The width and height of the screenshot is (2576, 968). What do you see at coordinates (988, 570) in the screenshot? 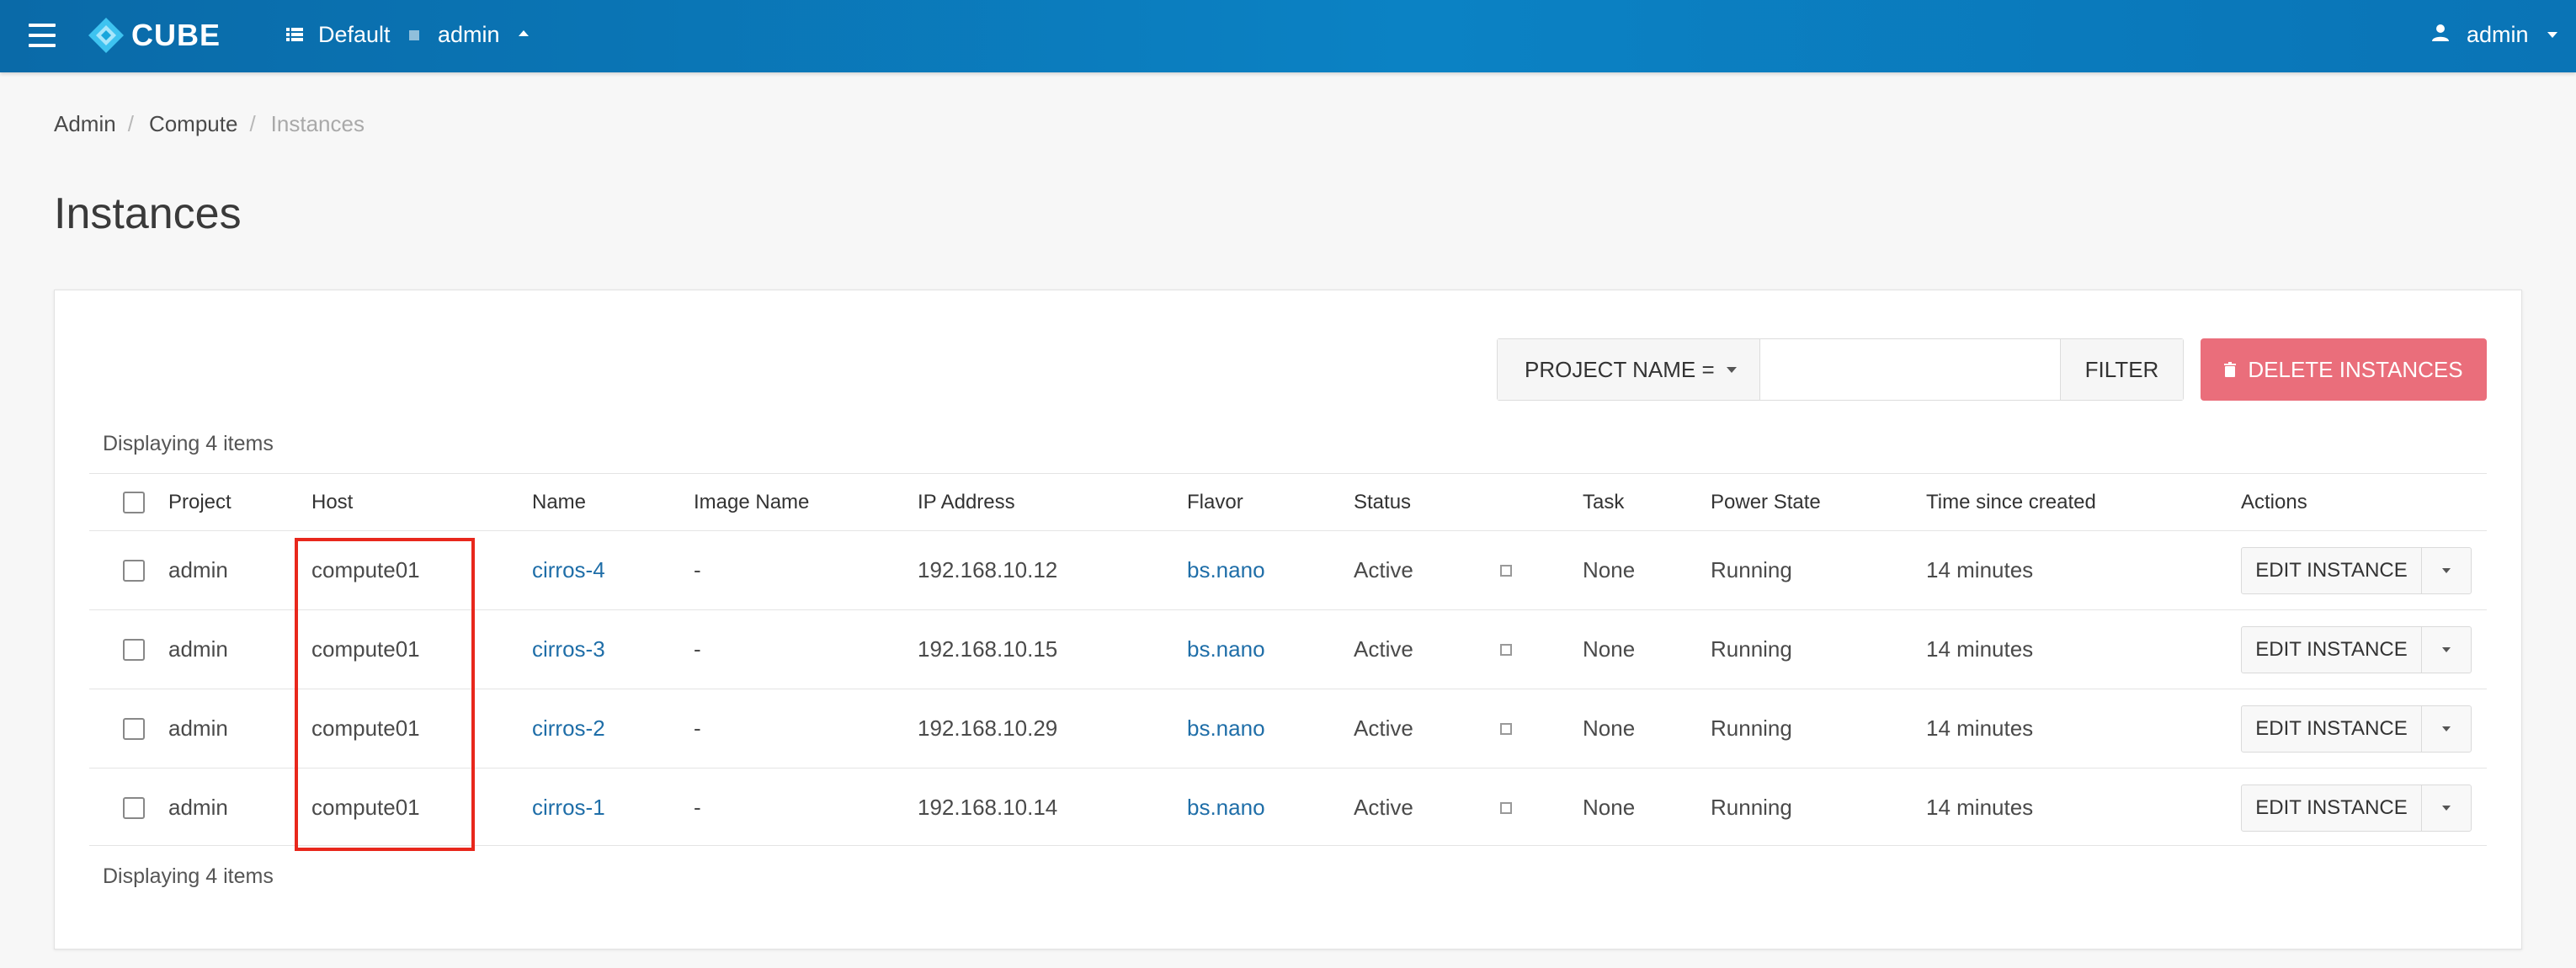
I see `ip-address-cell: 192.168.10.12` at bounding box center [988, 570].